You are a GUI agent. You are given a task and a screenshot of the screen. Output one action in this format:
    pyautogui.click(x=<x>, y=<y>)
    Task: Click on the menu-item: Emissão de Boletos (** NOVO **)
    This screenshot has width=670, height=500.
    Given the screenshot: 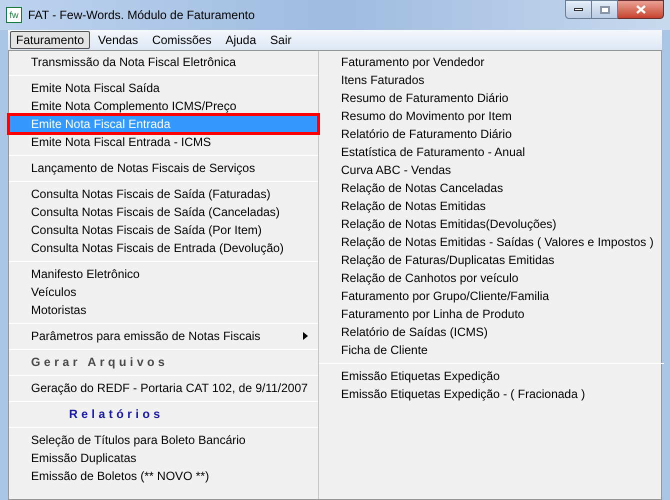 What is the action you would take?
    pyautogui.click(x=163, y=476)
    